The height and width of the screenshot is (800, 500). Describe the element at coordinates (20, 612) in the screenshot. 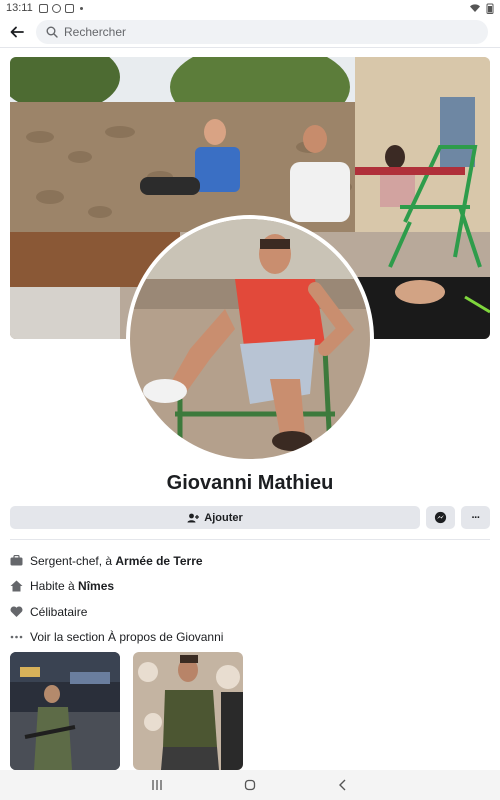

I see `heart-icon` at that location.